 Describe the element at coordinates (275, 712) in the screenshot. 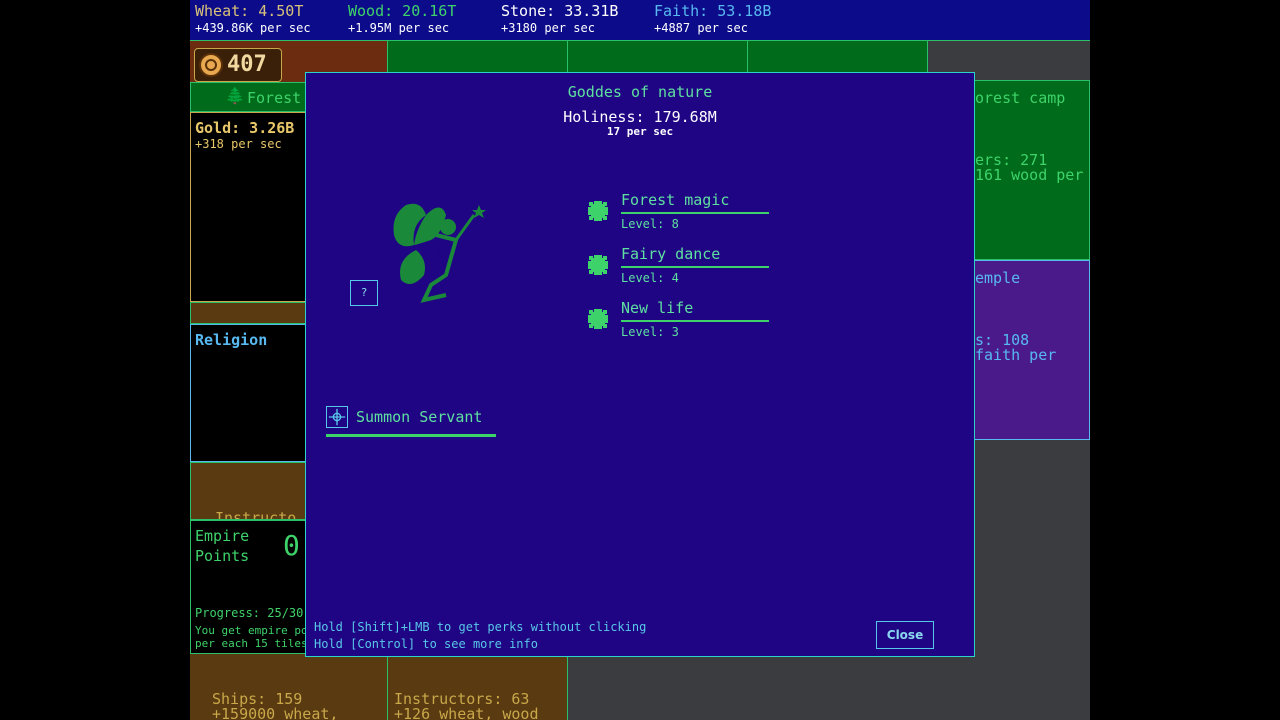

I see `ships-rate: +159000 wheat,` at that location.